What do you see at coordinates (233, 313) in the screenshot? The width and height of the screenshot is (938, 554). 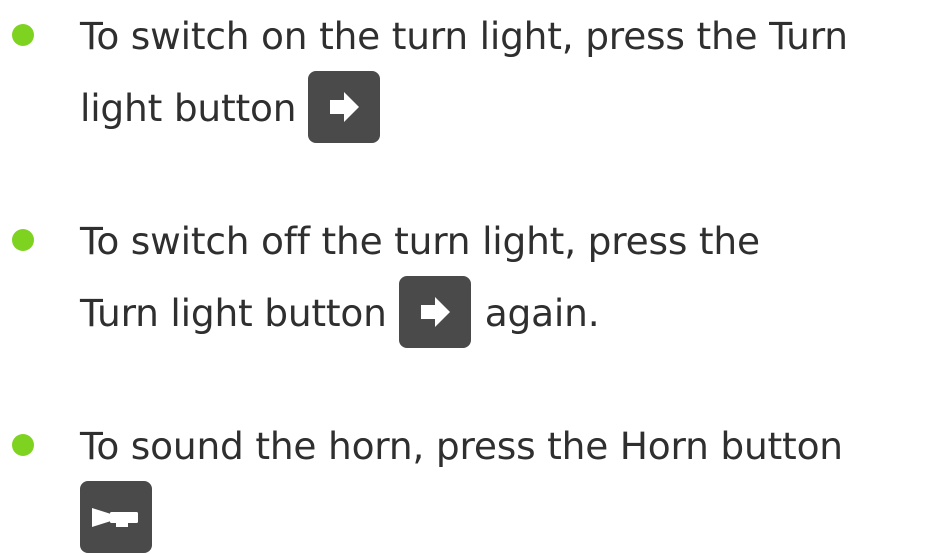 I see `instruction-line-text: Turn light button` at bounding box center [233, 313].